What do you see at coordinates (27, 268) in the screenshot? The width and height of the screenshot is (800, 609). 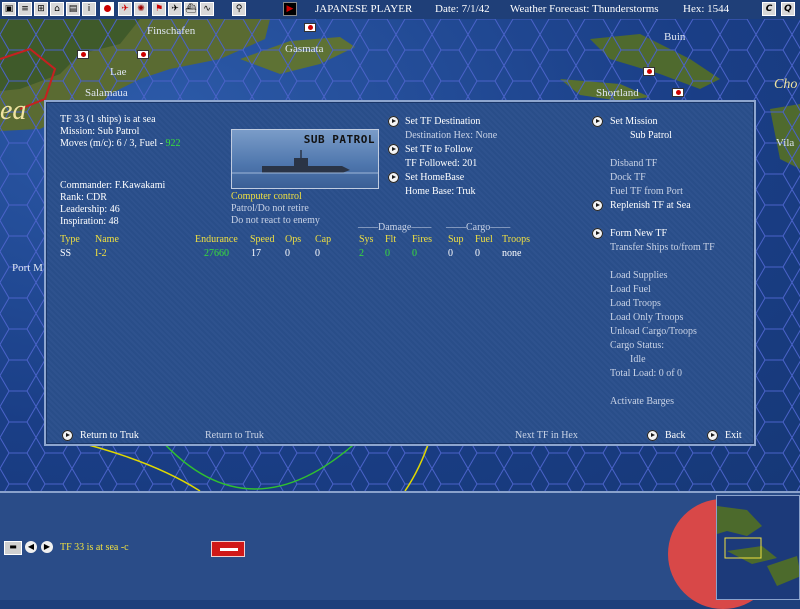 I see `map-label-port-moresby: Port M` at bounding box center [27, 268].